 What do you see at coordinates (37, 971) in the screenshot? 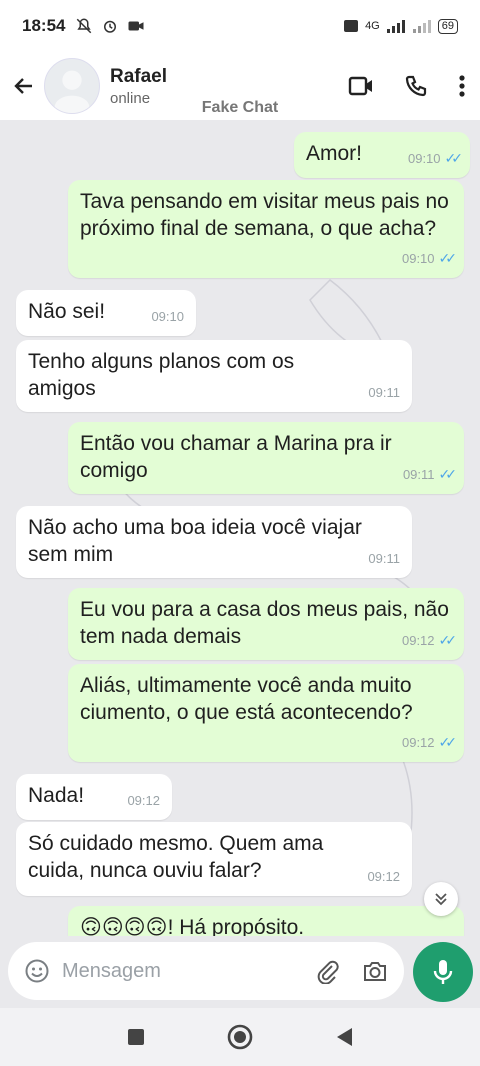
I see `smiley-icon` at bounding box center [37, 971].